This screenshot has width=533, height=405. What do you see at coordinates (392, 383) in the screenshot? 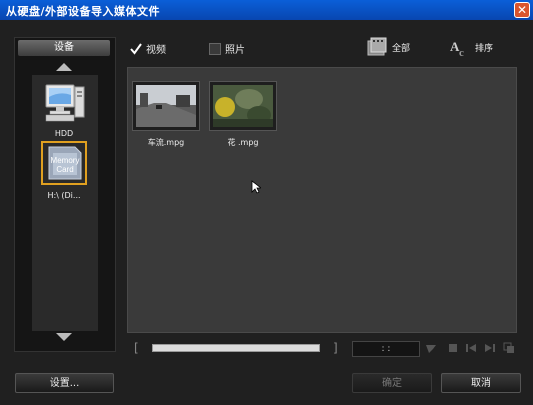
I see `ok-button: 确定` at bounding box center [392, 383].